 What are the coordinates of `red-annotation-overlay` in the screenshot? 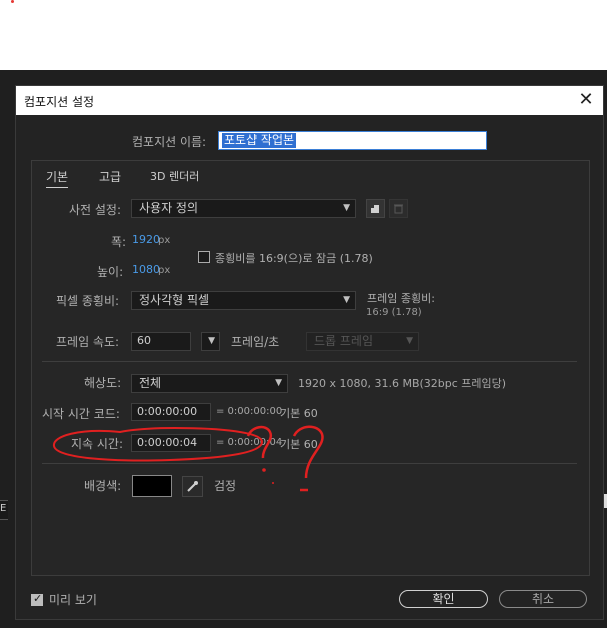 It's located at (188, 458).